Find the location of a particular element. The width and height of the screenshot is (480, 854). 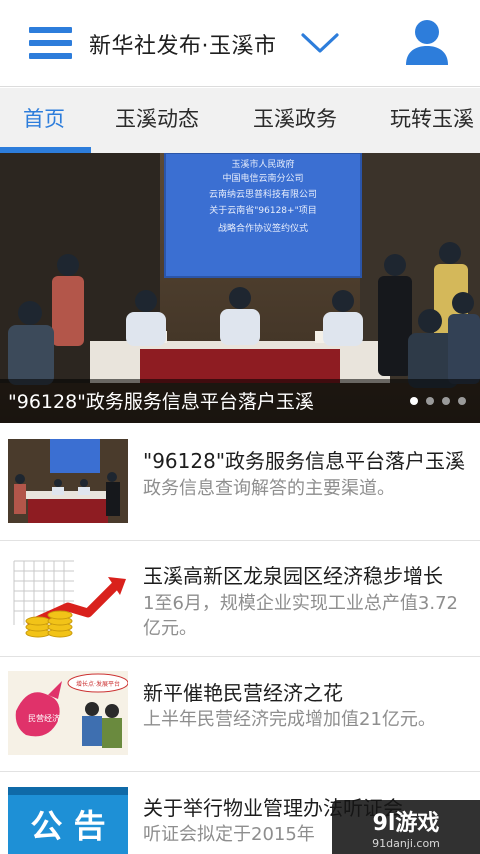

screen-line-2: 中国电信云南分公司 is located at coordinates (262, 178).